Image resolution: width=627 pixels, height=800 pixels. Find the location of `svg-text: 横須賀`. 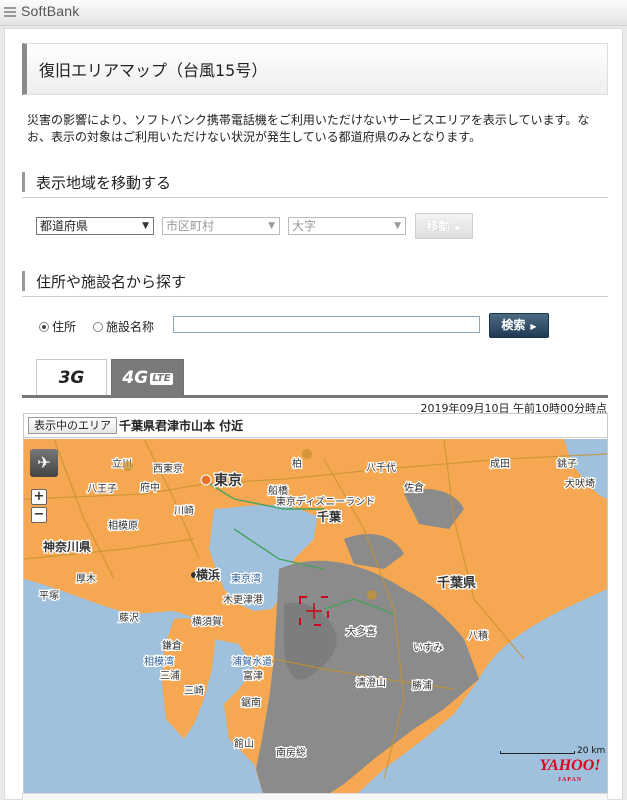

svg-text: 横須賀 is located at coordinates (207, 621).